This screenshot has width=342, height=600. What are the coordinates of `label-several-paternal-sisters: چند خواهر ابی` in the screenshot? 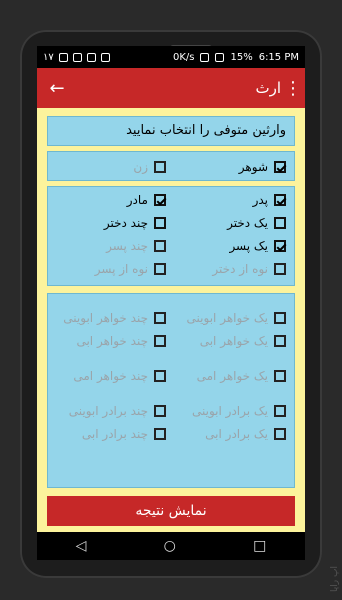 It's located at (112, 341).